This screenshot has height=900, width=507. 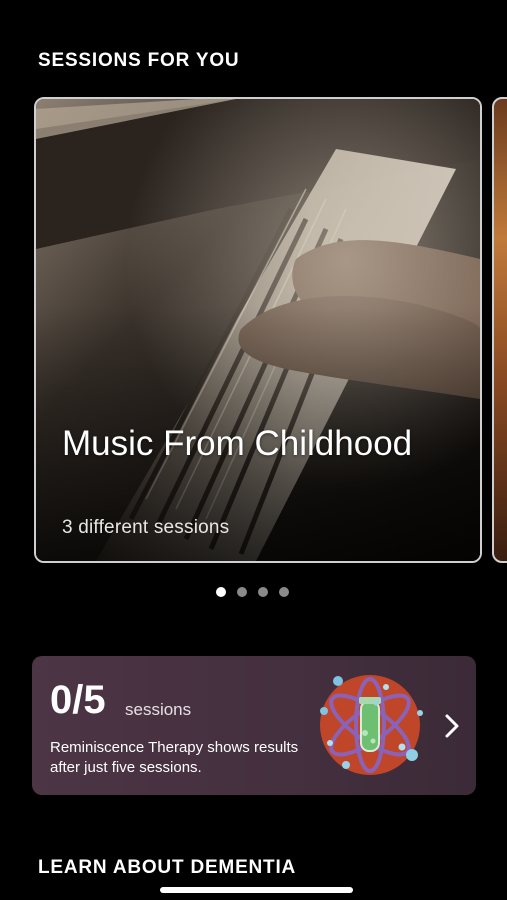 I want to click on home-indicator, so click(x=256, y=890).